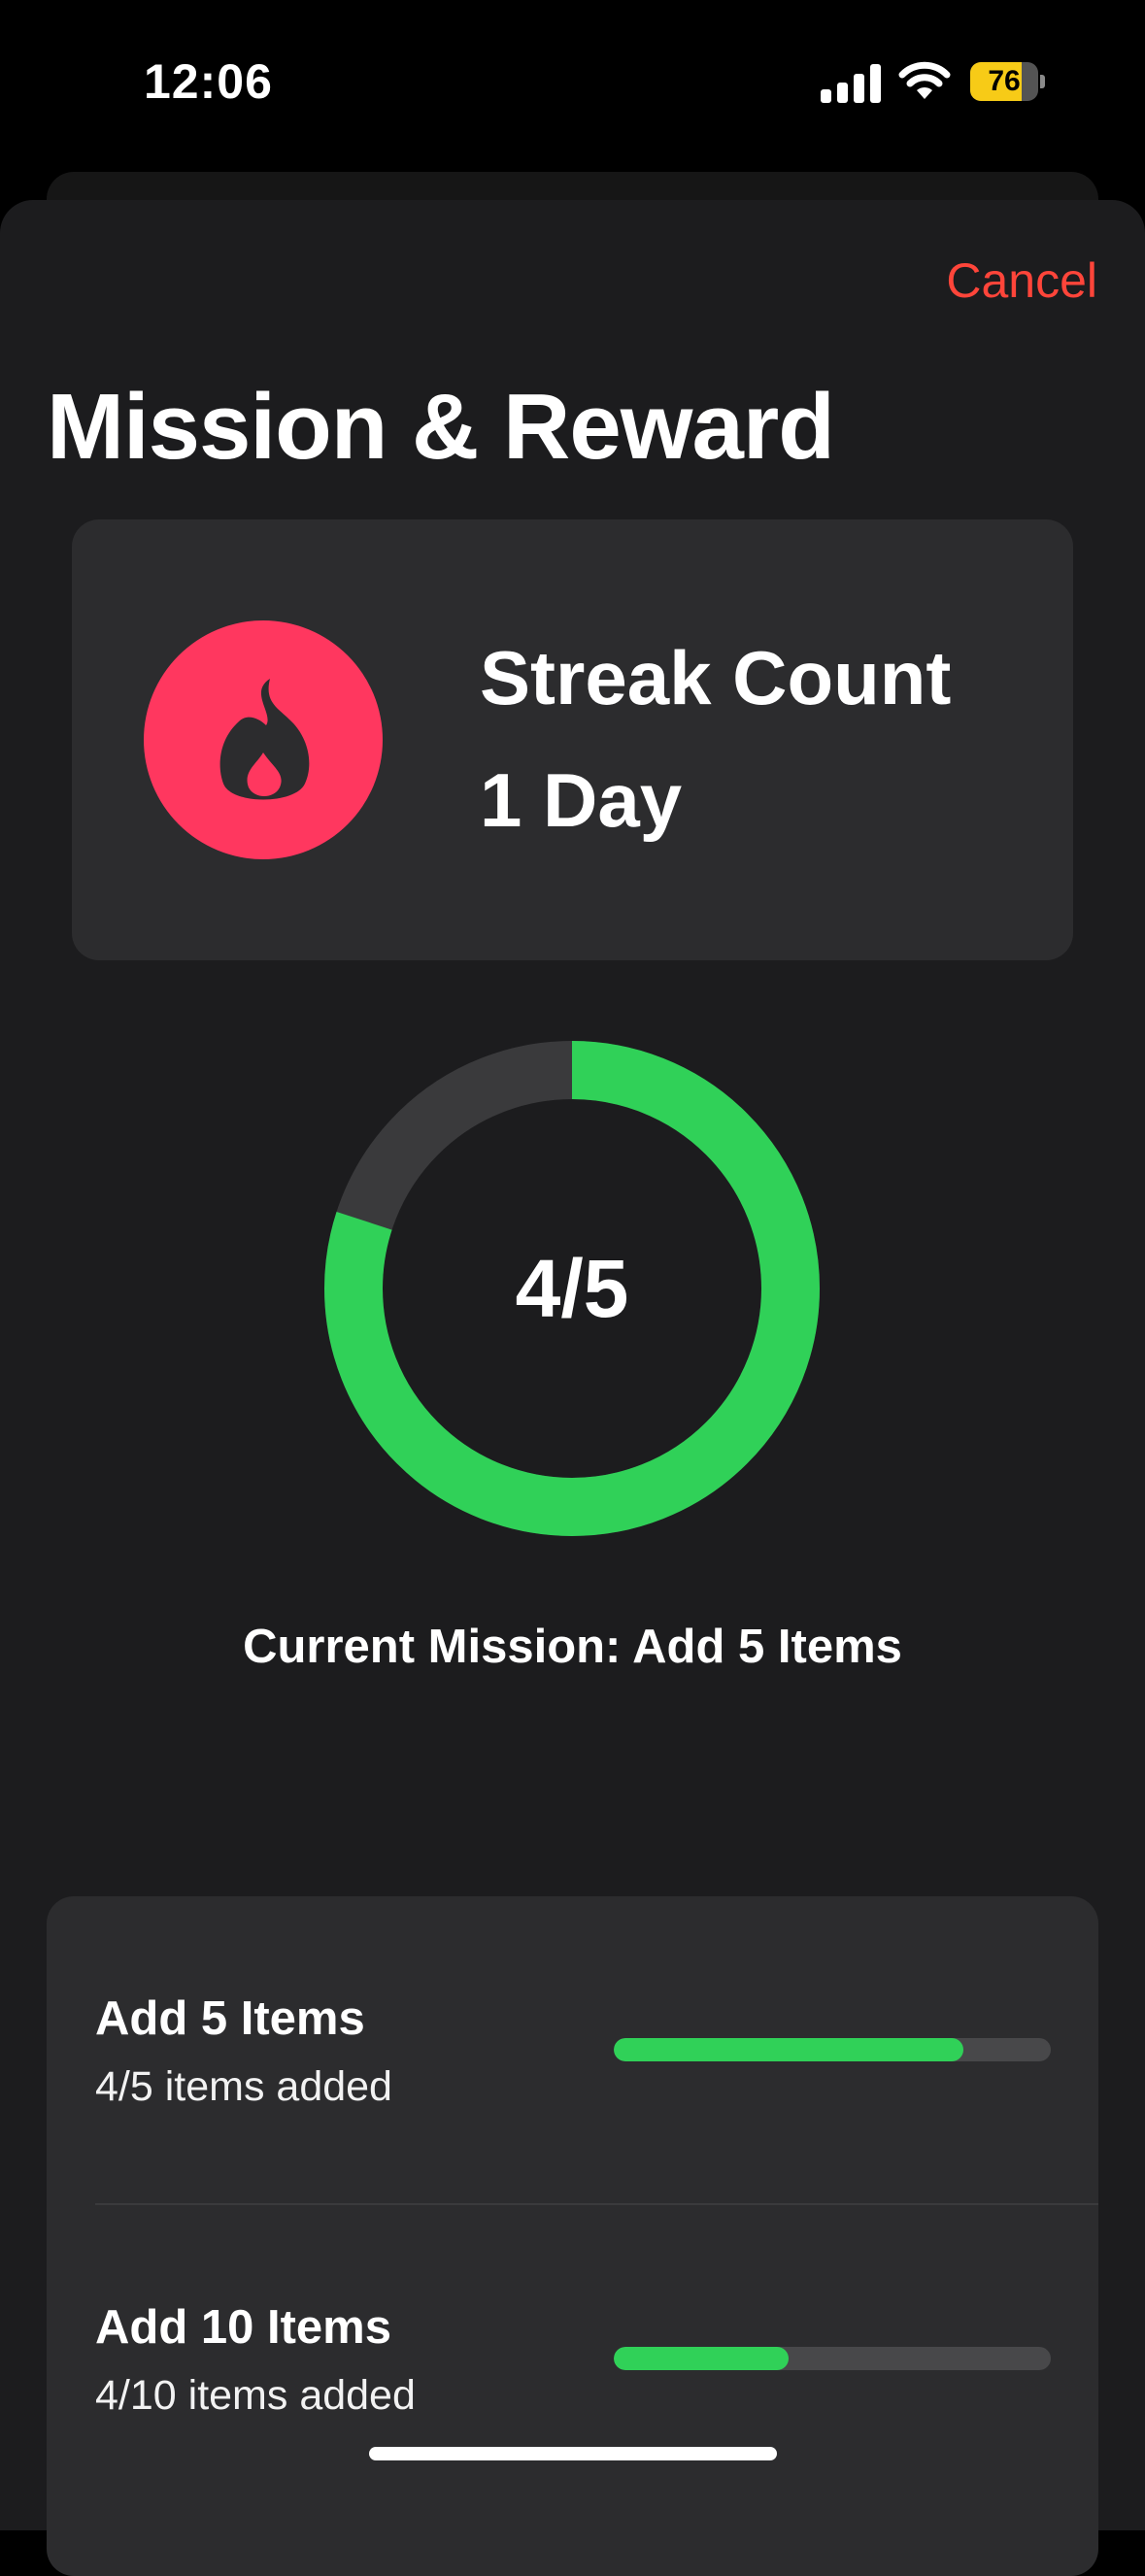 This screenshot has width=1145, height=2576. What do you see at coordinates (572, 1289) in the screenshot?
I see `ring-progress-label: 4/5` at bounding box center [572, 1289].